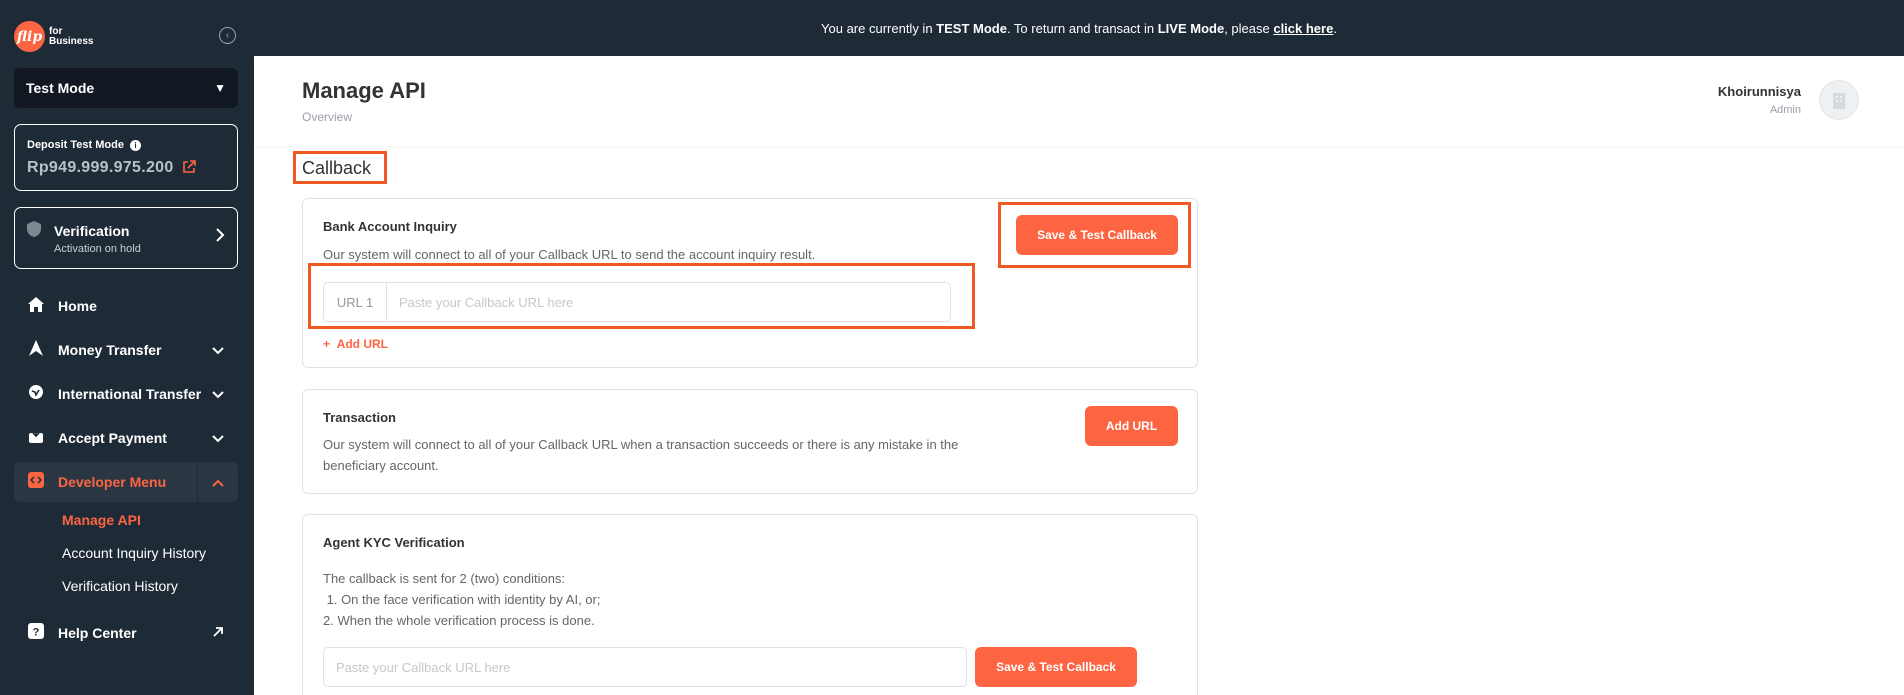  I want to click on banner-live-mode: LIVE Mode, so click(1191, 28).